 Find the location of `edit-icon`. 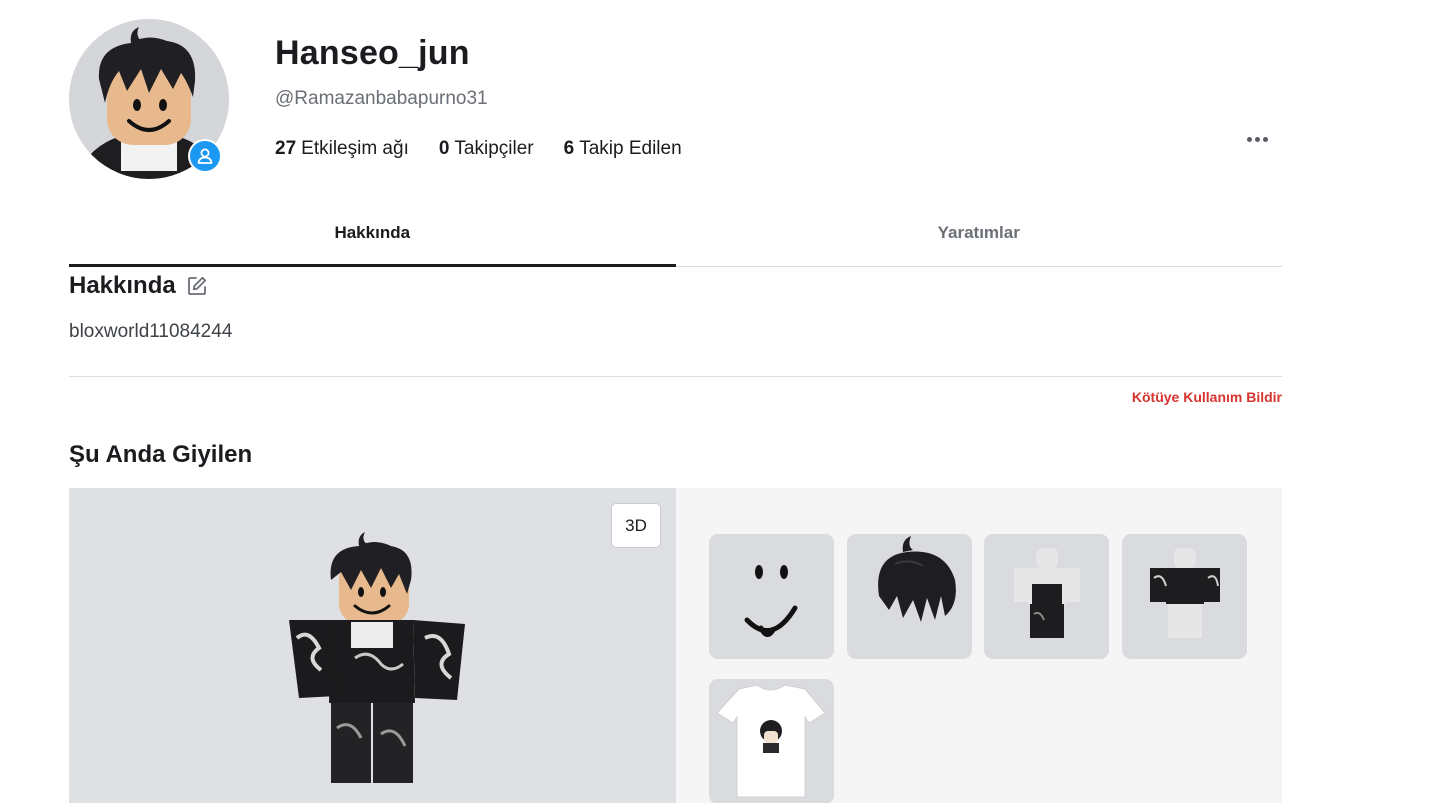

edit-icon is located at coordinates (197, 286).